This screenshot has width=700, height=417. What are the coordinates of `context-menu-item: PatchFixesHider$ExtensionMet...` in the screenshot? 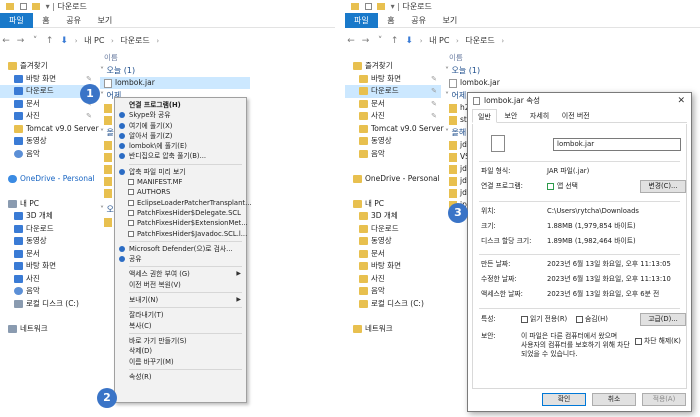 It's located at (181, 223).